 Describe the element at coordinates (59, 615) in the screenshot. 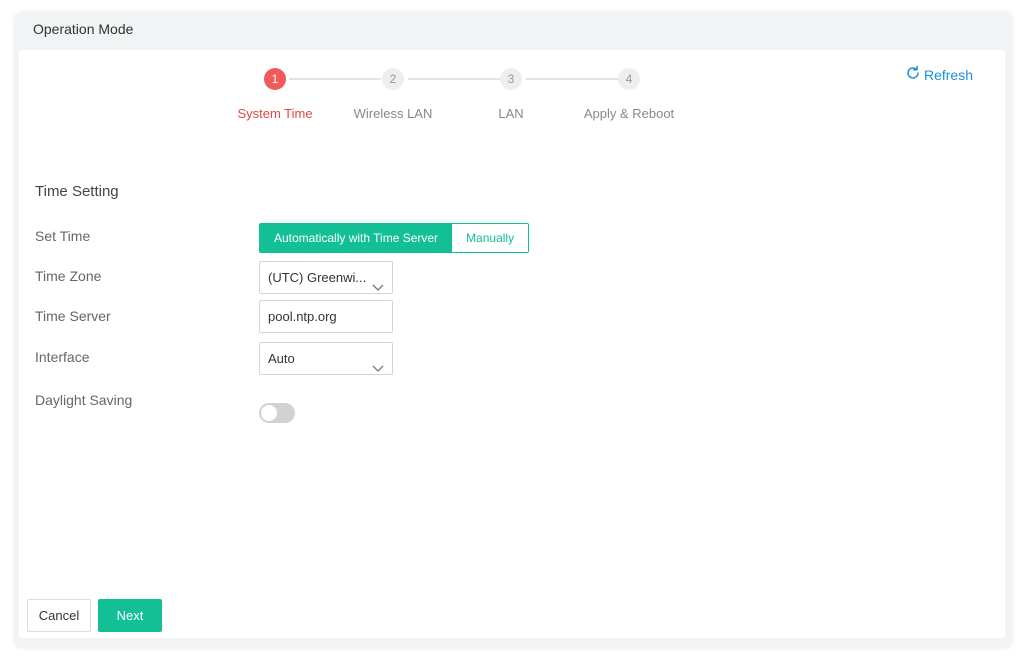

I see `cancel-button: Cancel` at that location.